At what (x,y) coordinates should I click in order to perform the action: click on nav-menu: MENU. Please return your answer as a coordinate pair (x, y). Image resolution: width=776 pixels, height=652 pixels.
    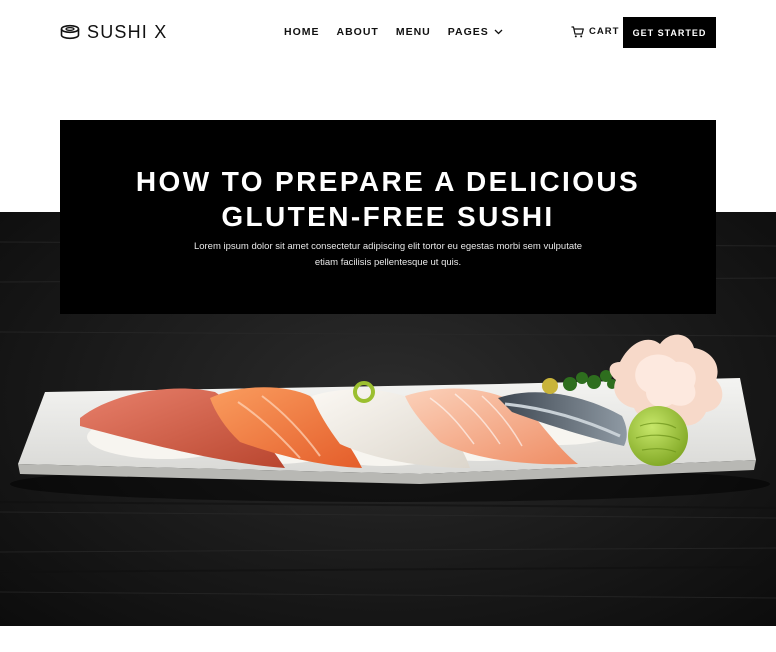
    Looking at the image, I should click on (413, 32).